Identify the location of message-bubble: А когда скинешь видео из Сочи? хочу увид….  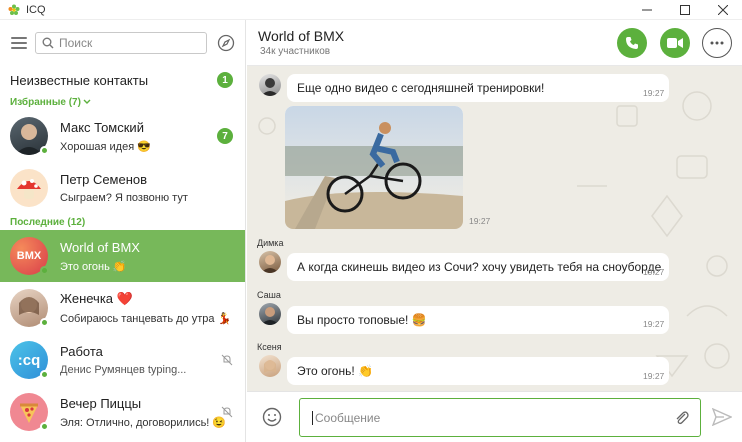
(478, 267).